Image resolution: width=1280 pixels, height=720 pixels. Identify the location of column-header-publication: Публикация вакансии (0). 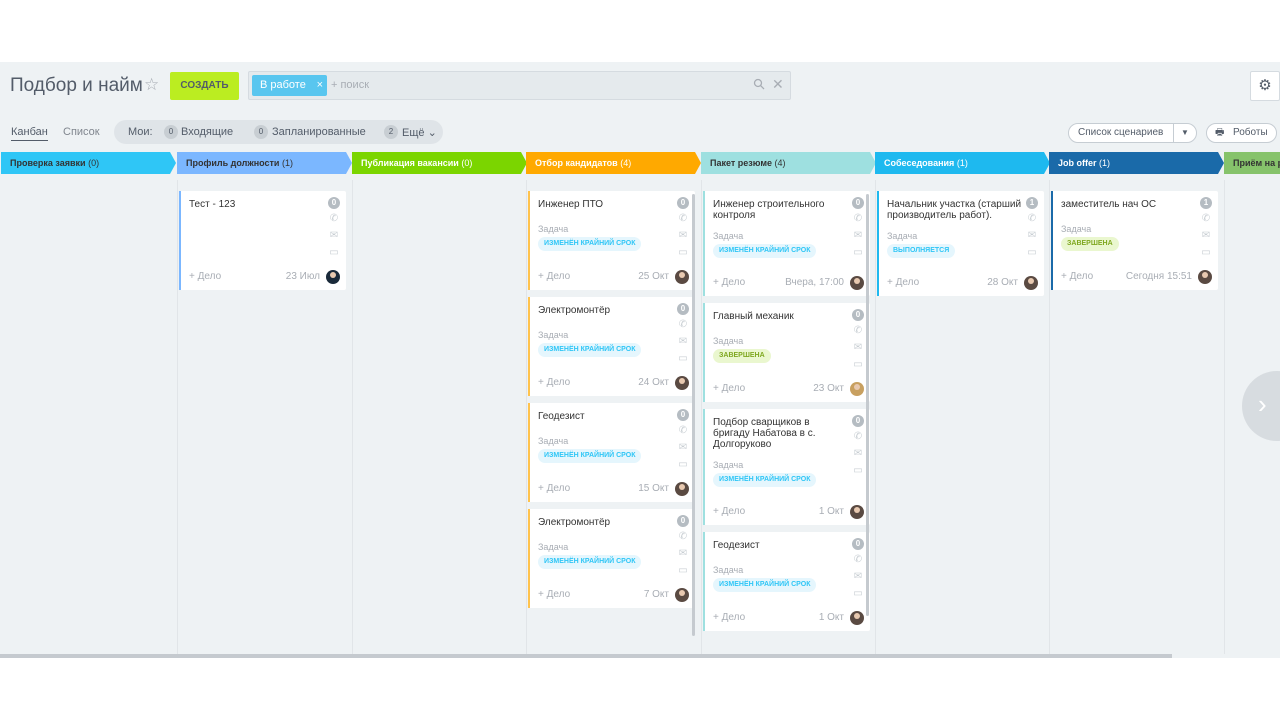
(439, 163).